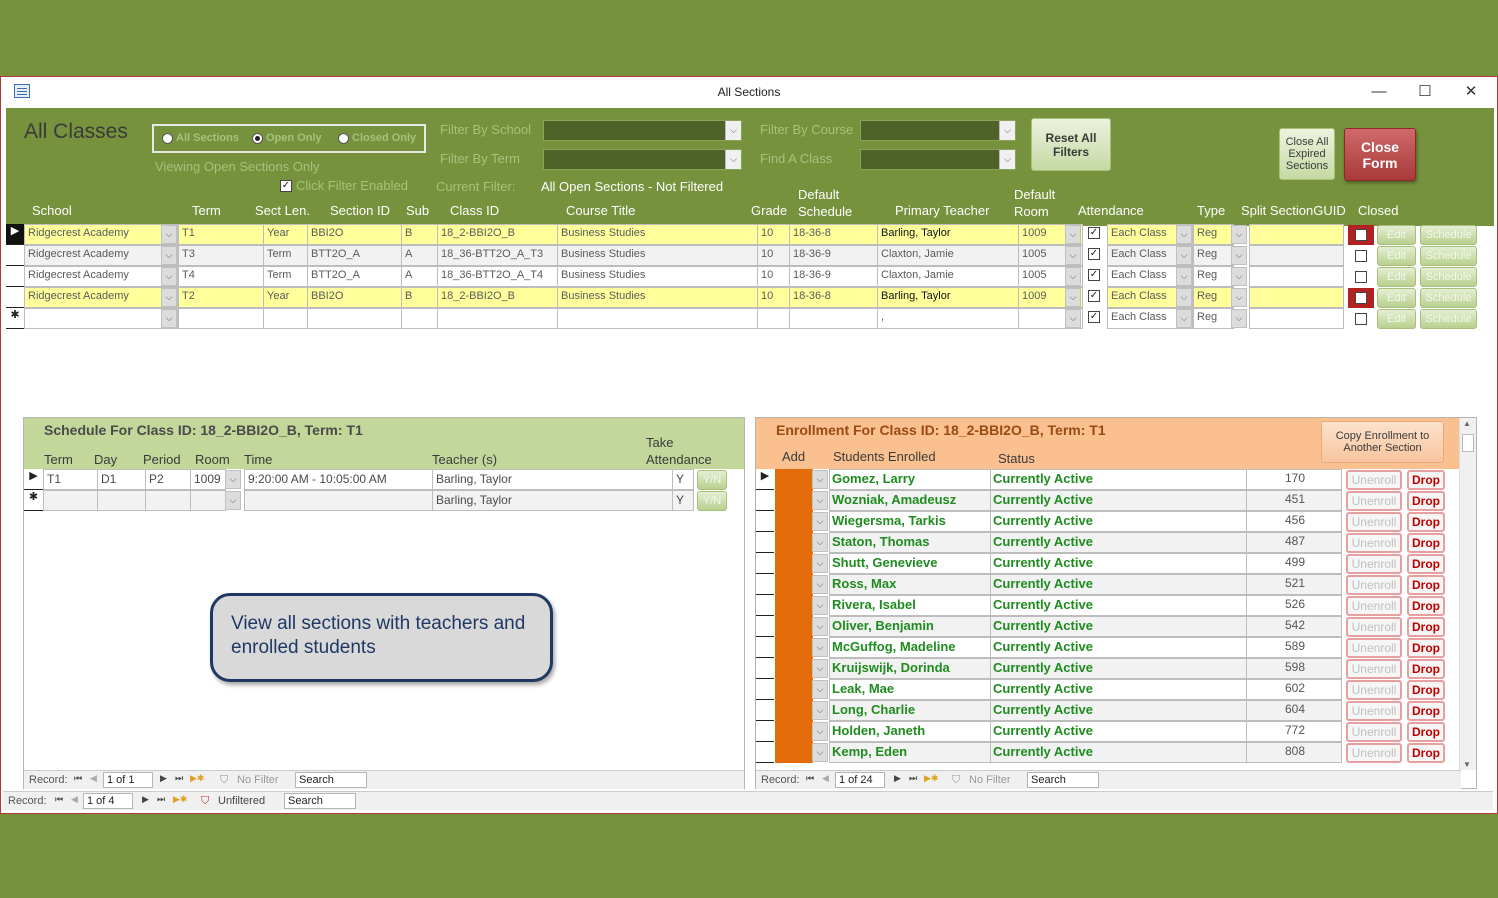 Image resolution: width=1498 pixels, height=898 pixels. What do you see at coordinates (285, 318) in the screenshot?
I see `cell-sect-len` at bounding box center [285, 318].